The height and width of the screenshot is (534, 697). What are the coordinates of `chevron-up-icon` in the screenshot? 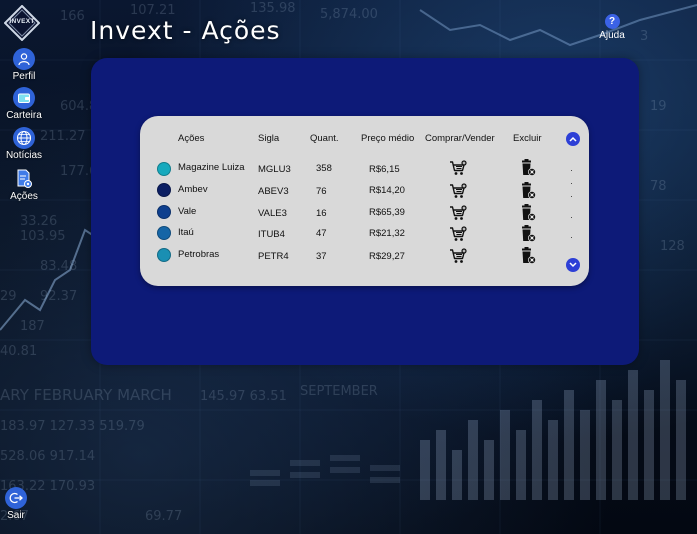 It's located at (573, 139).